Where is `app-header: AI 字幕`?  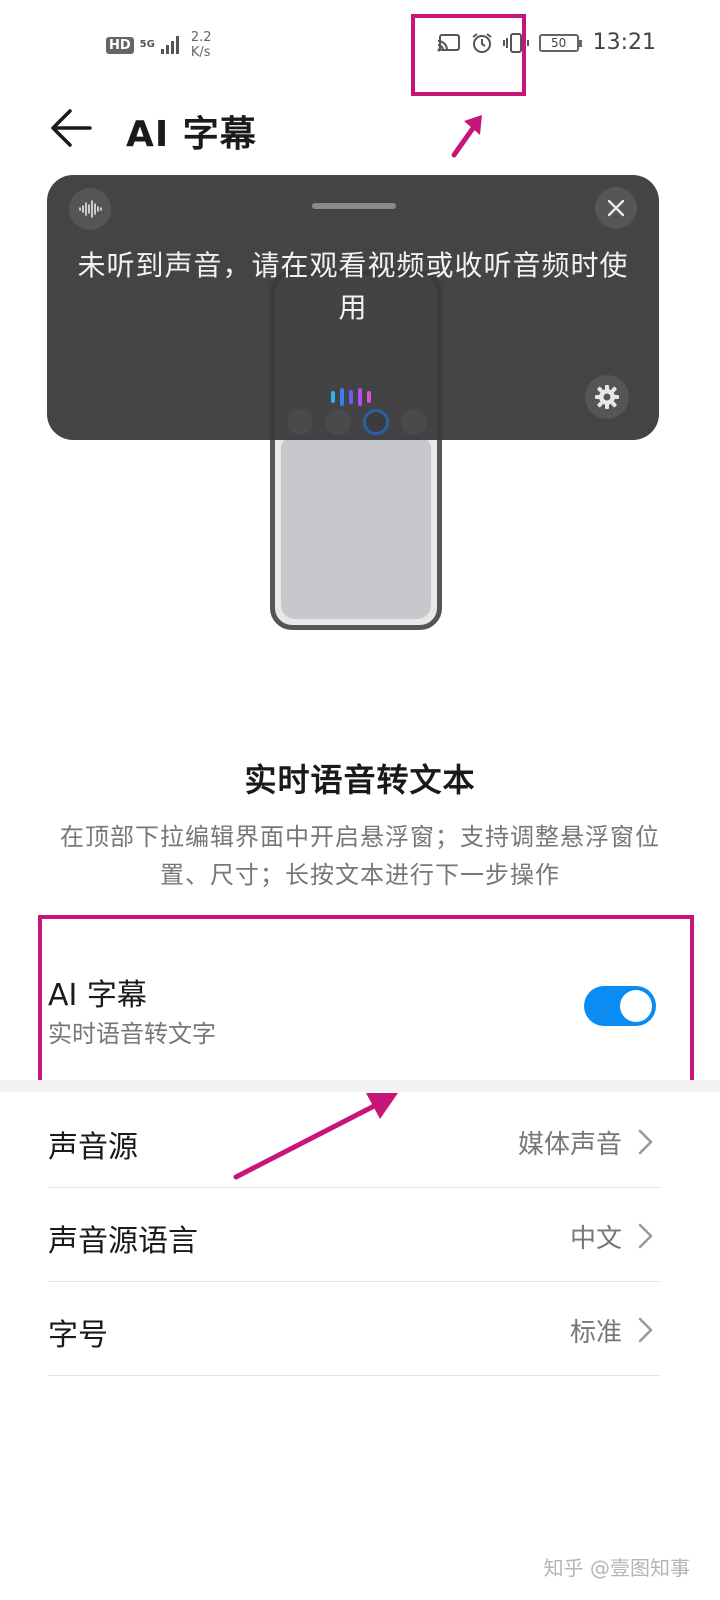 app-header: AI 字幕 is located at coordinates (360, 130).